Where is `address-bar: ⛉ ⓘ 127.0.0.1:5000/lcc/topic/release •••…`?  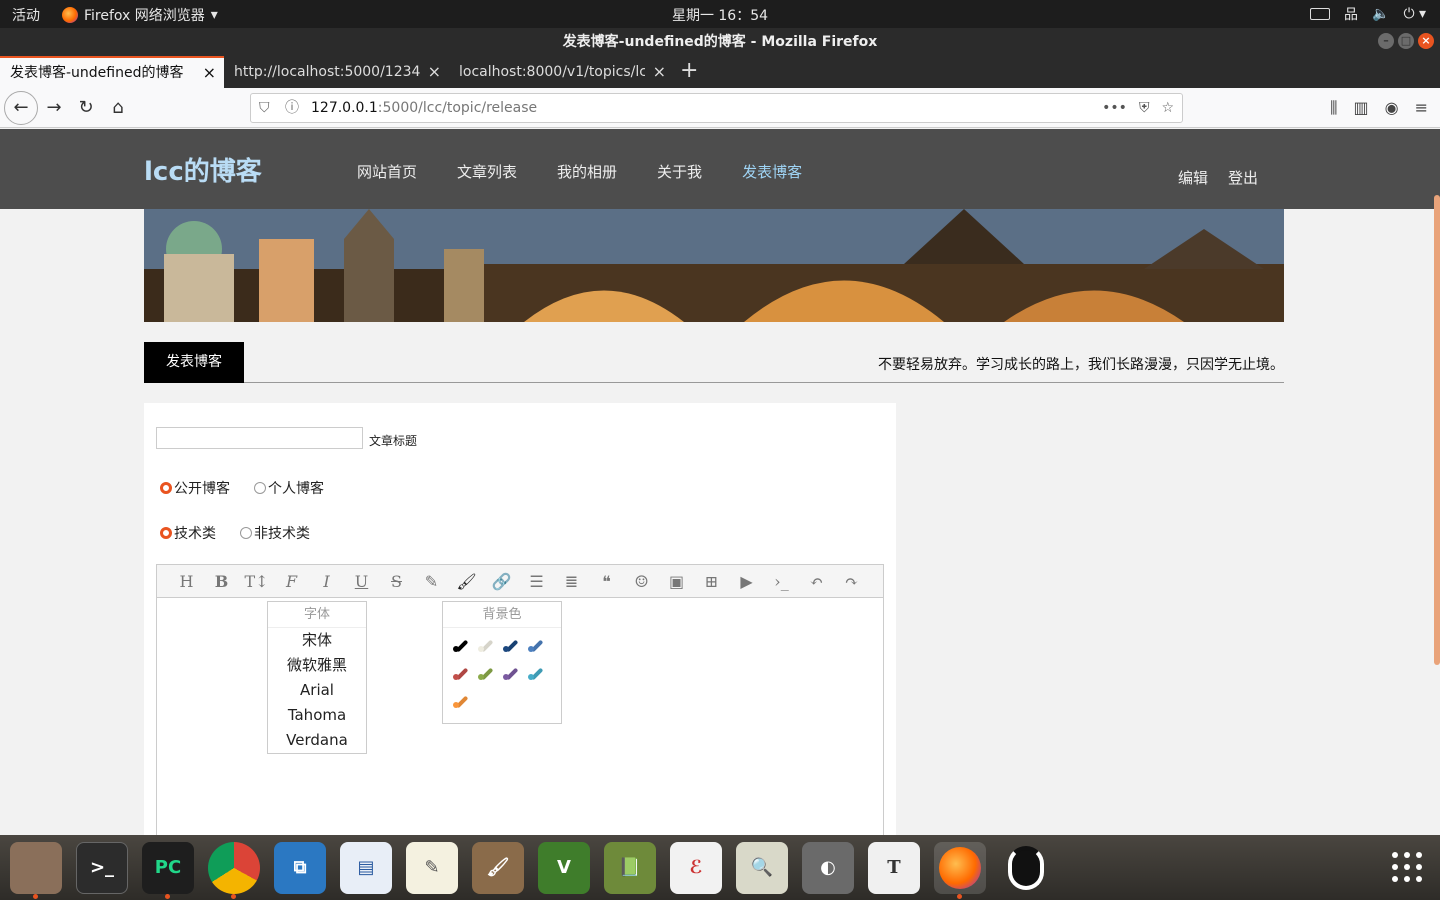
address-bar: ⛉ ⓘ 127.0.0.1:5000/lcc/topic/release •••… is located at coordinates (716, 108).